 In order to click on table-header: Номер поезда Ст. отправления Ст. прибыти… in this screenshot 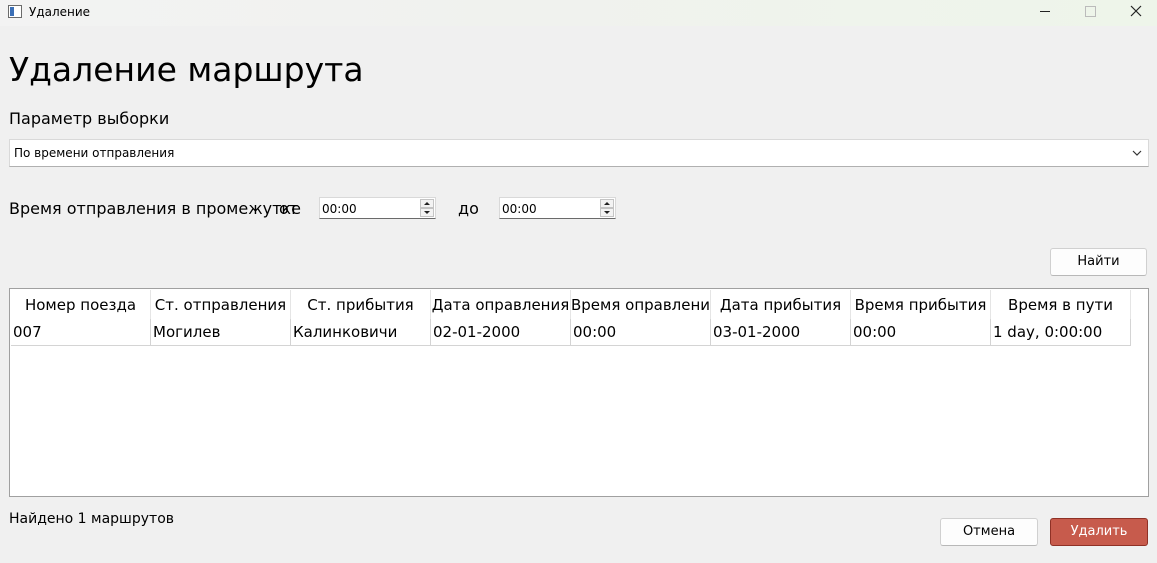, I will do `click(571, 304)`.